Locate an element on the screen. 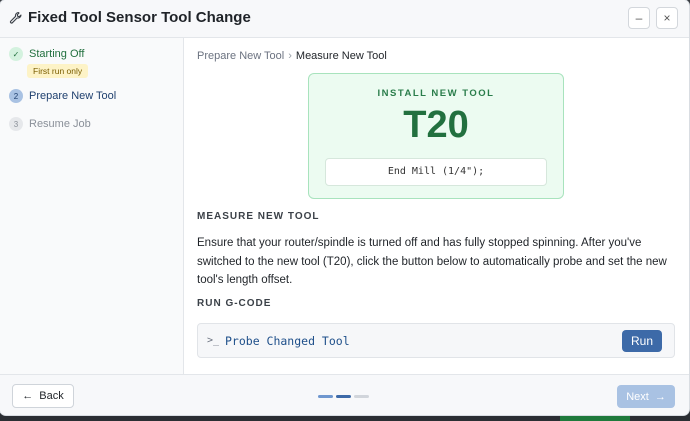 This screenshot has height=421, width=690. measure-heading: MEASURE NEW TOOL is located at coordinates (258, 216).